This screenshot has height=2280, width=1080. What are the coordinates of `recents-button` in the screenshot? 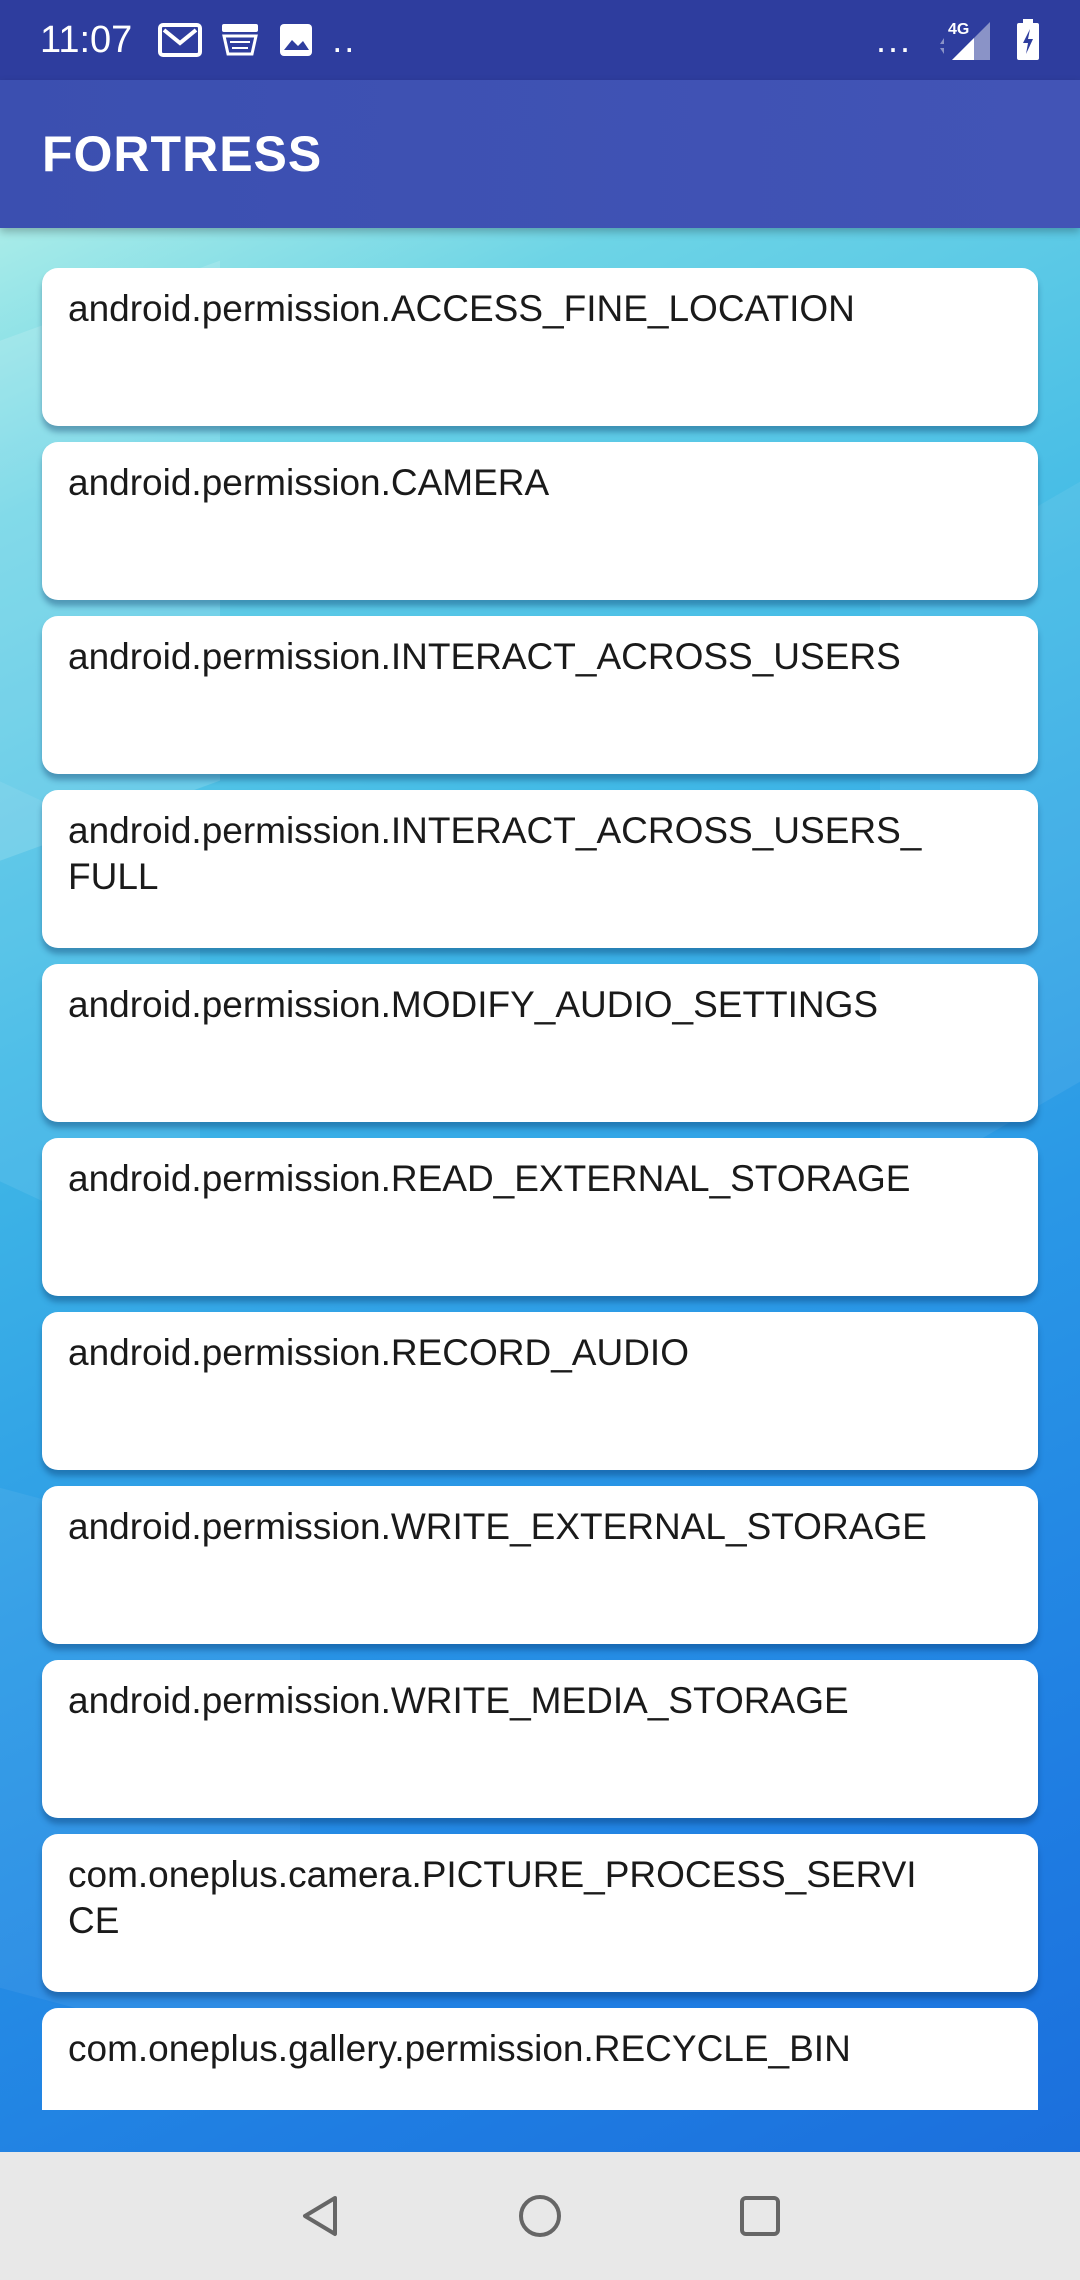 It's located at (760, 2216).